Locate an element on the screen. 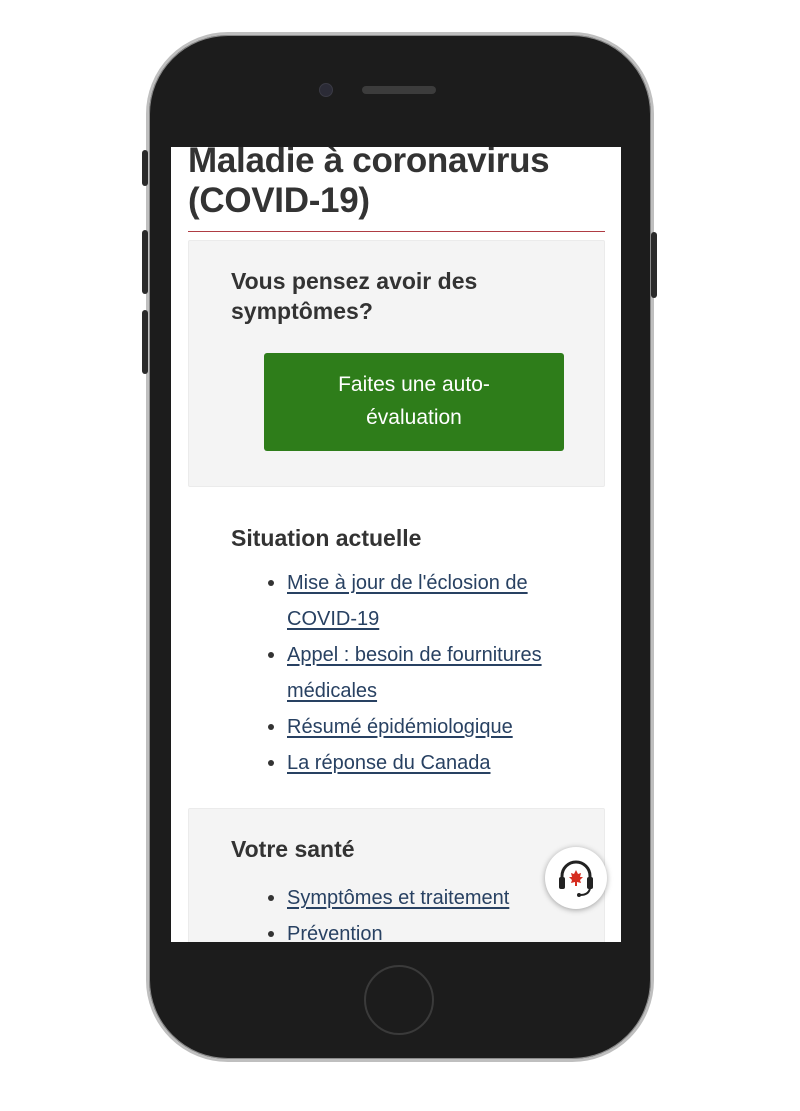 The image size is (800, 1111). earpiece-speaker is located at coordinates (399, 90).